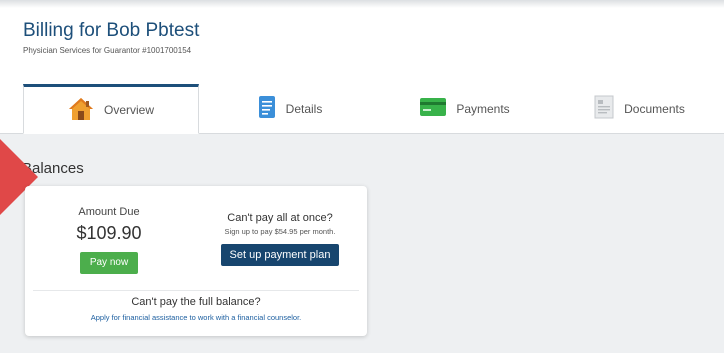 The height and width of the screenshot is (353, 724). I want to click on tab-overview-label: Overview, so click(128, 110).